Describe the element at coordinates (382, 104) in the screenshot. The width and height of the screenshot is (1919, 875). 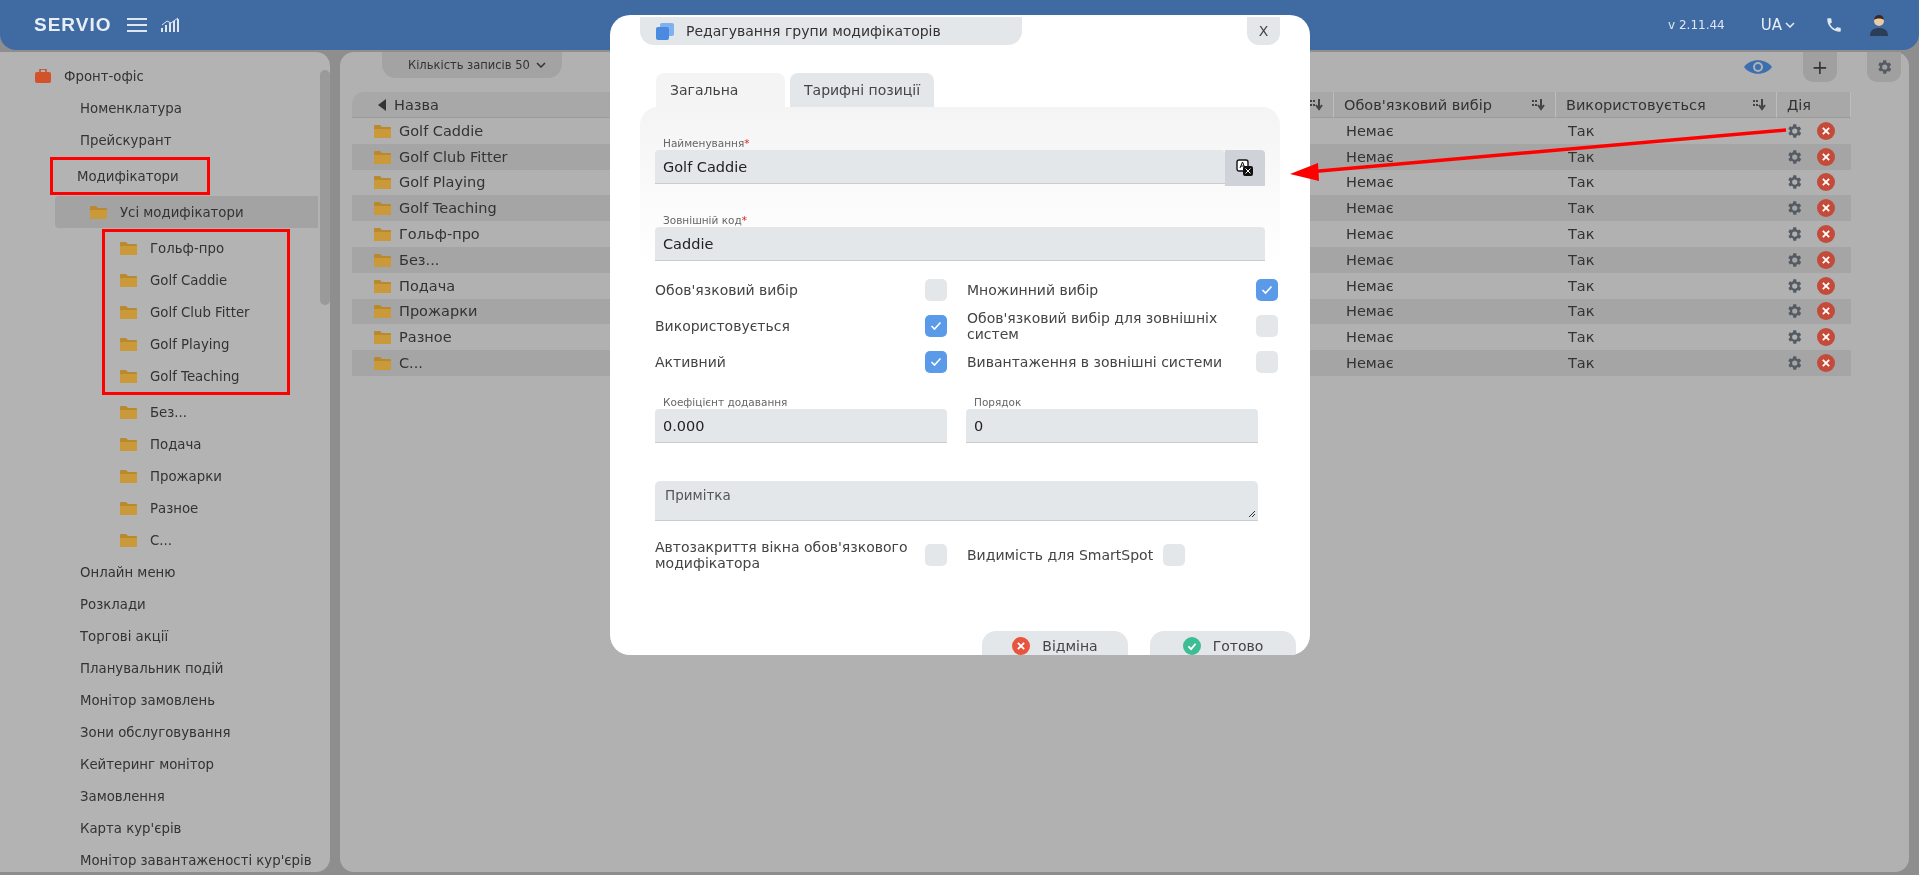
I see `collapse-icon` at that location.